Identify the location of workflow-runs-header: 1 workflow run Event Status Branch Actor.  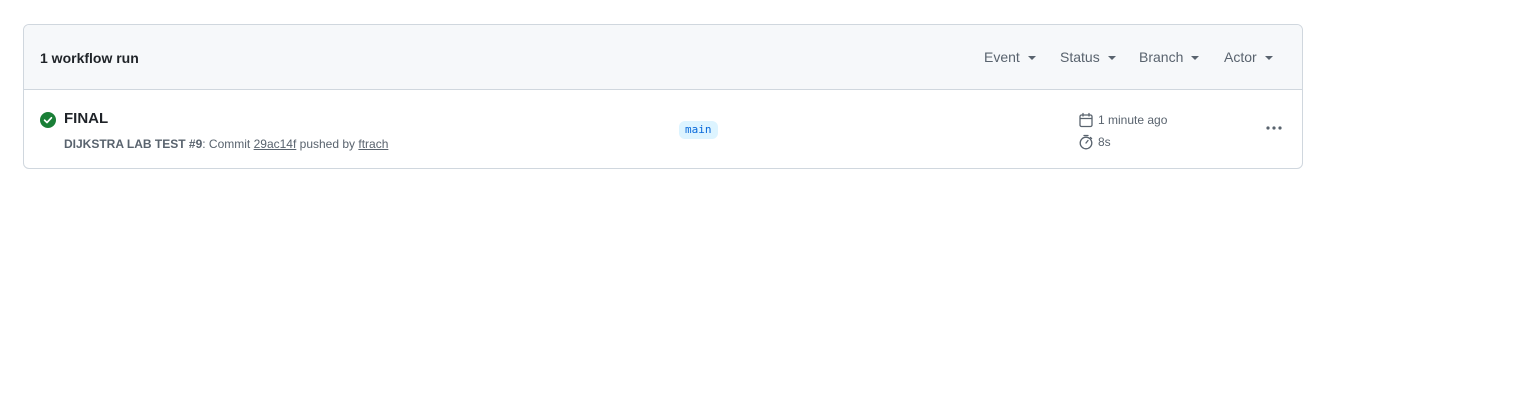
(663, 57).